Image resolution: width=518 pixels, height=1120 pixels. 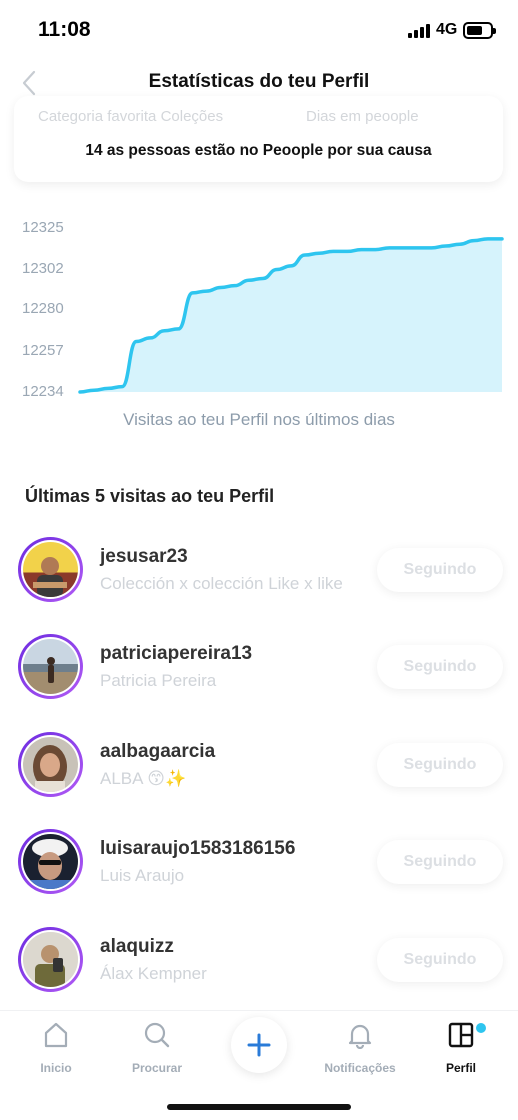 What do you see at coordinates (259, 30) in the screenshot?
I see `status-bar: 11:08 4G` at bounding box center [259, 30].